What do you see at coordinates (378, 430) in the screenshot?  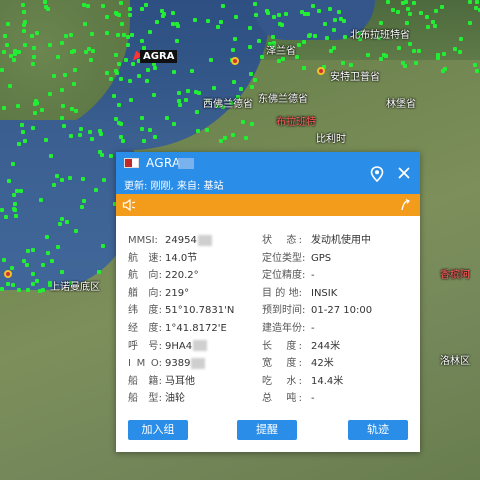 I see `track-button: 轨迹` at bounding box center [378, 430].